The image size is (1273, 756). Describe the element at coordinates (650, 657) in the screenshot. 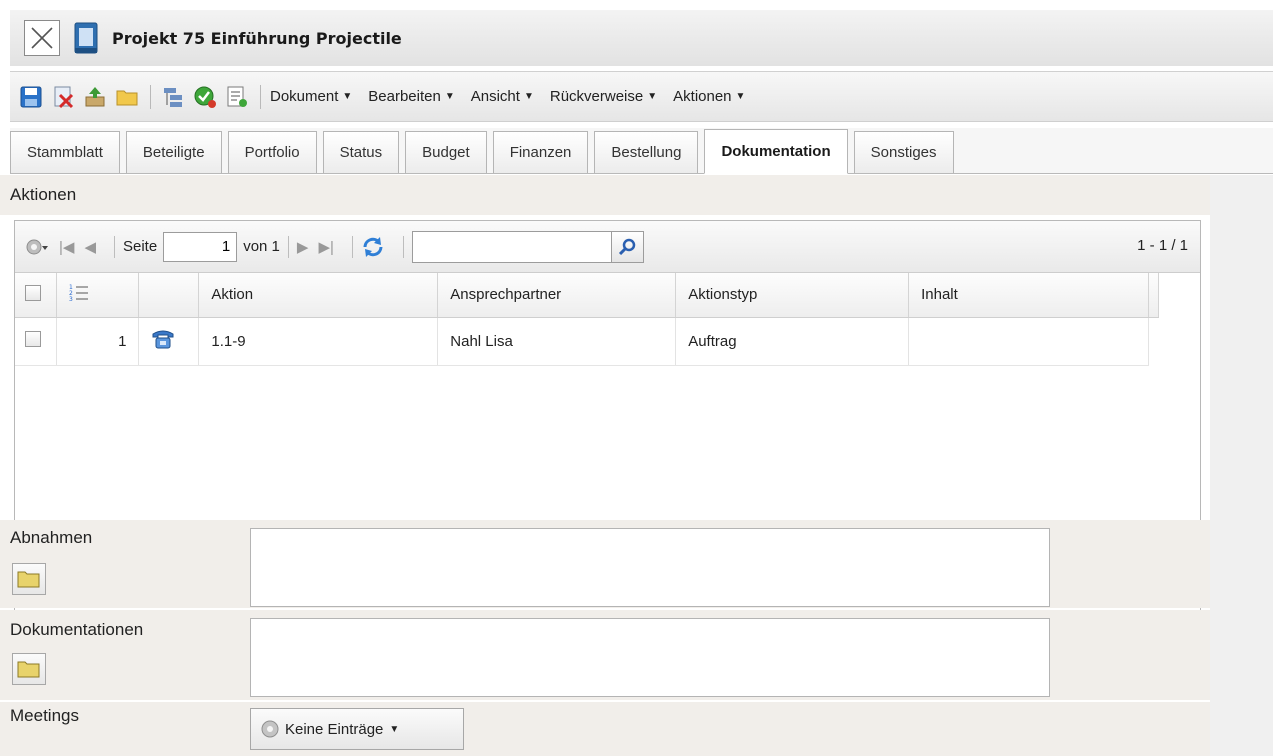

I see `dokumentationen-field` at that location.